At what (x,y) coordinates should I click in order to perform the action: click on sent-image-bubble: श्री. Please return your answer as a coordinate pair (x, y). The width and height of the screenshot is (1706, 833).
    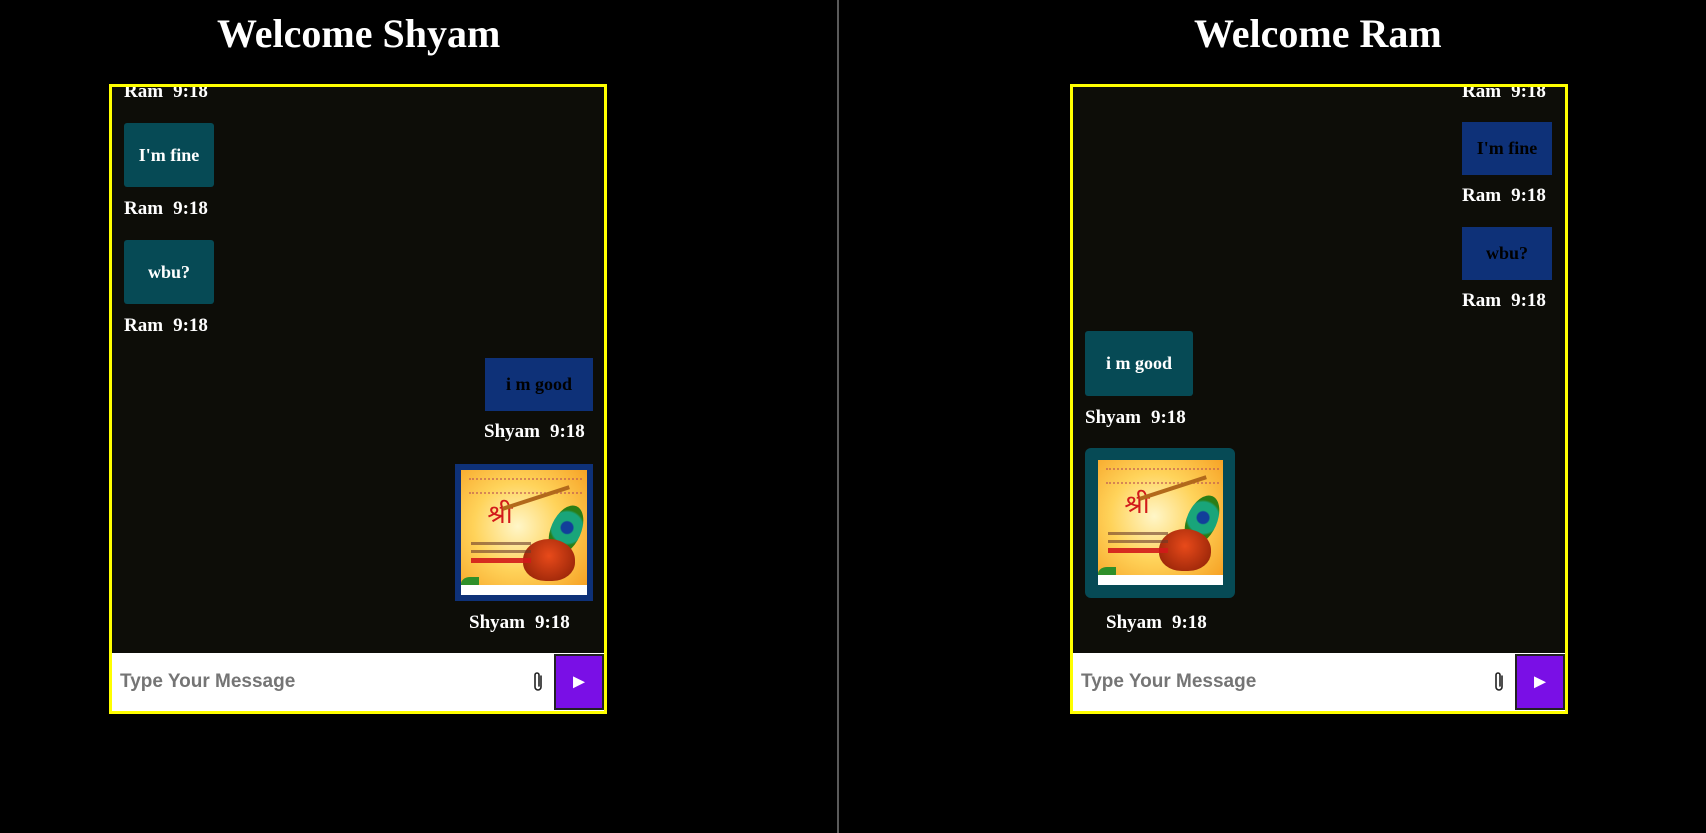
    Looking at the image, I should click on (524, 532).